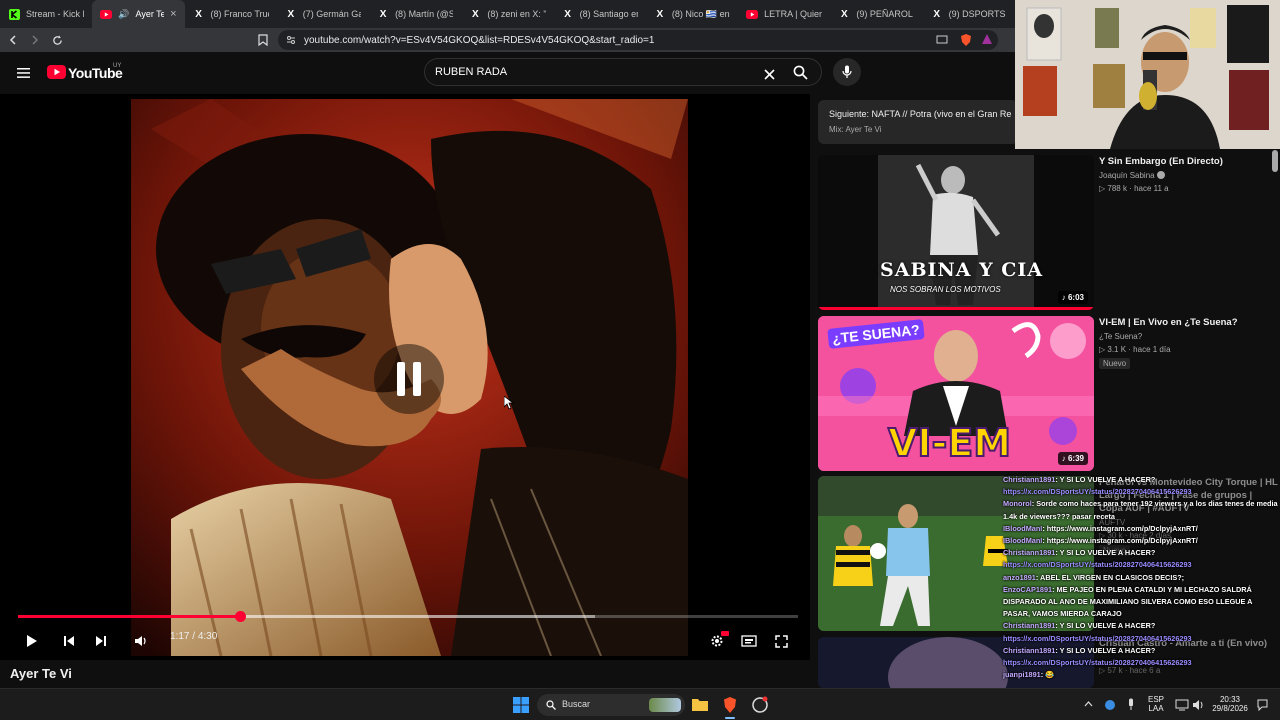 The image size is (1280, 720). What do you see at coordinates (1105, 626) in the screenshot?
I see `chat-text: : Y SI LO VUELVE A HACER?` at bounding box center [1105, 626].